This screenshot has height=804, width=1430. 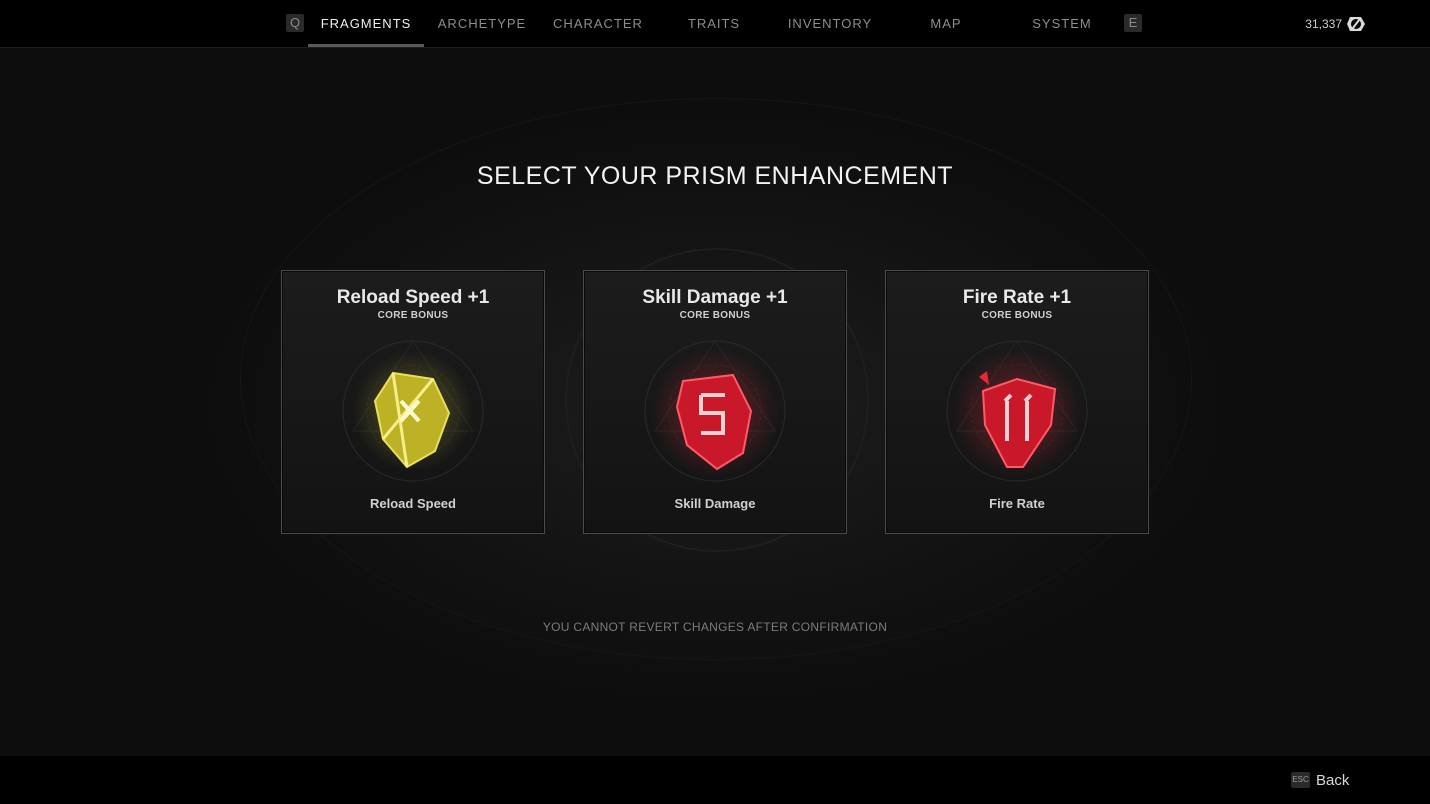 What do you see at coordinates (598, 23) in the screenshot?
I see `tab-character: CHARACTER` at bounding box center [598, 23].